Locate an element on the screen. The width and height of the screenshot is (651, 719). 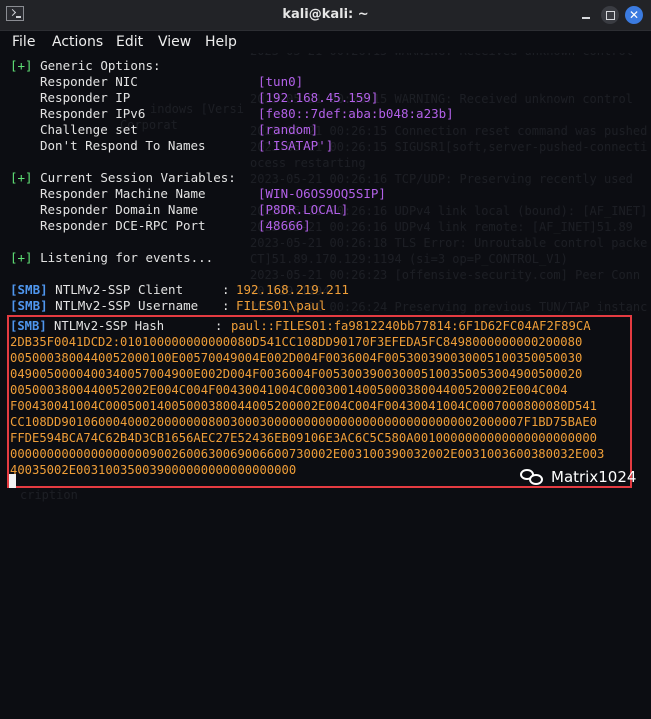
option-value: [random] is located at coordinates (288, 129).